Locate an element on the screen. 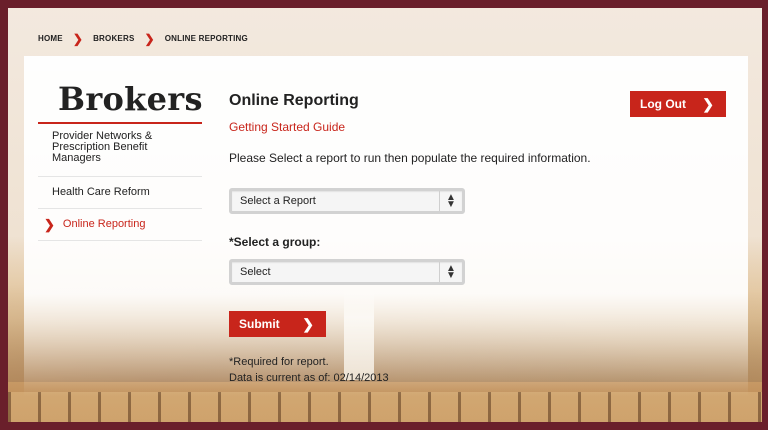  breadcrumb-brokers: BROKERS is located at coordinates (113, 38).